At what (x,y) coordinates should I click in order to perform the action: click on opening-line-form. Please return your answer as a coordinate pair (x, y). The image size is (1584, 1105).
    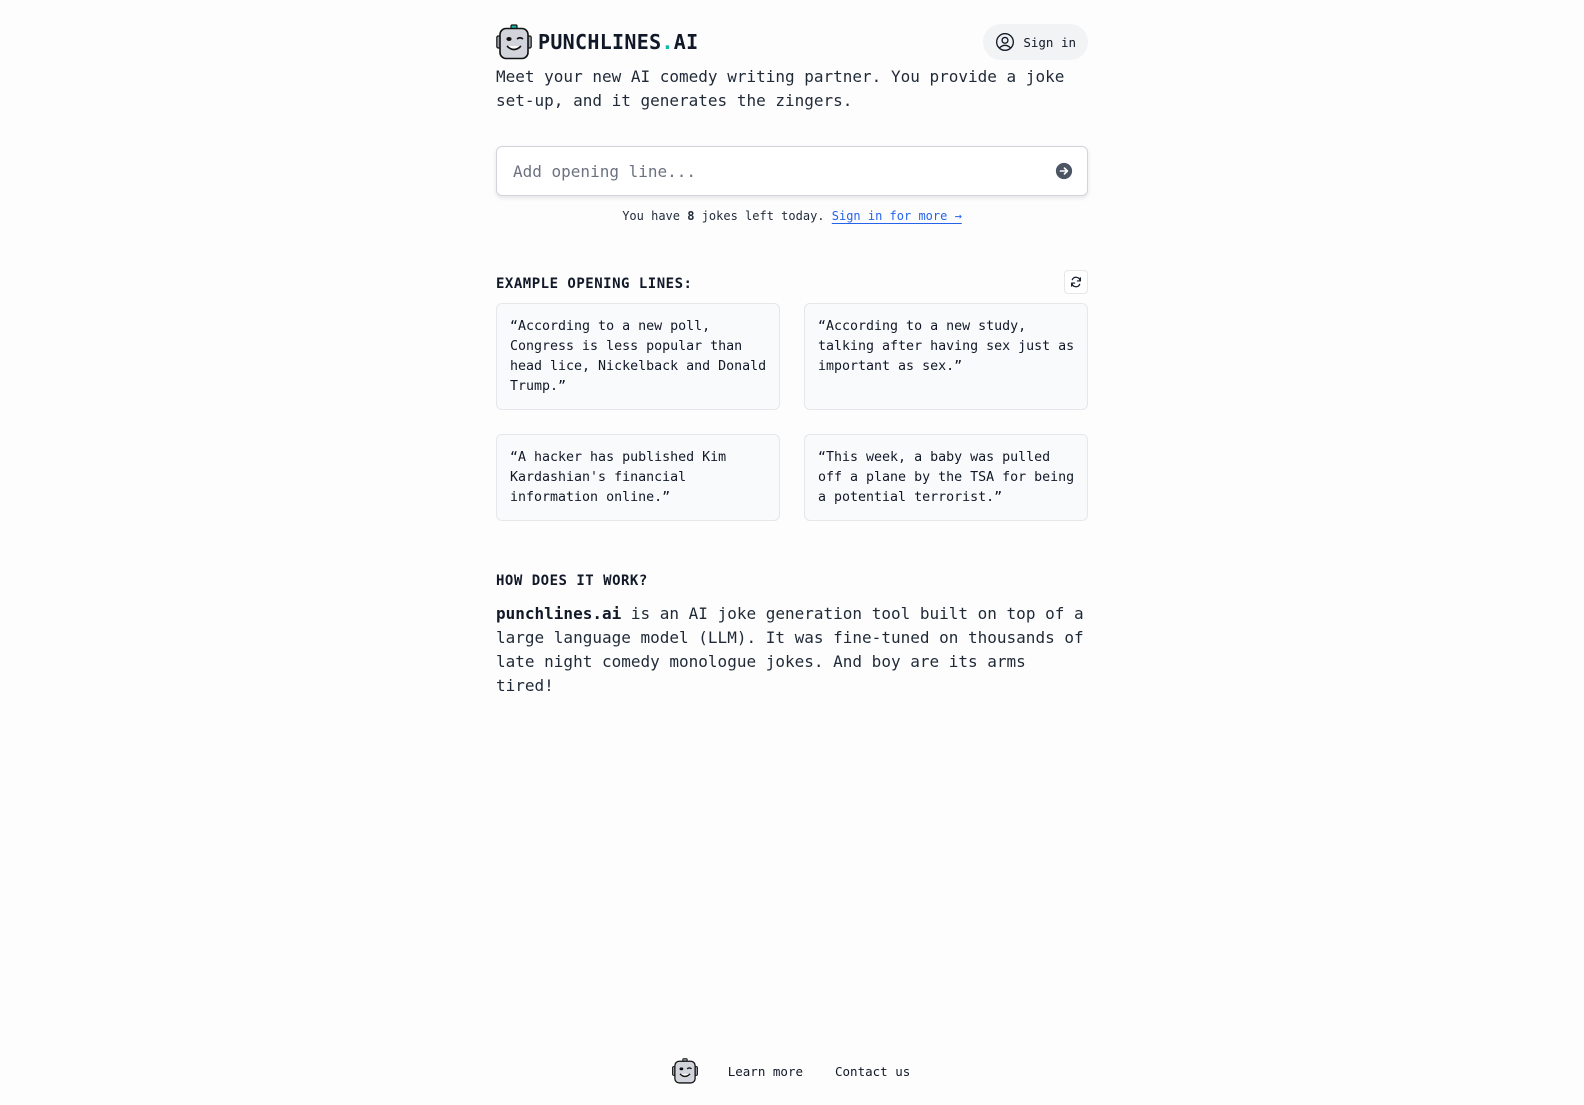
    Looking at the image, I should click on (792, 171).